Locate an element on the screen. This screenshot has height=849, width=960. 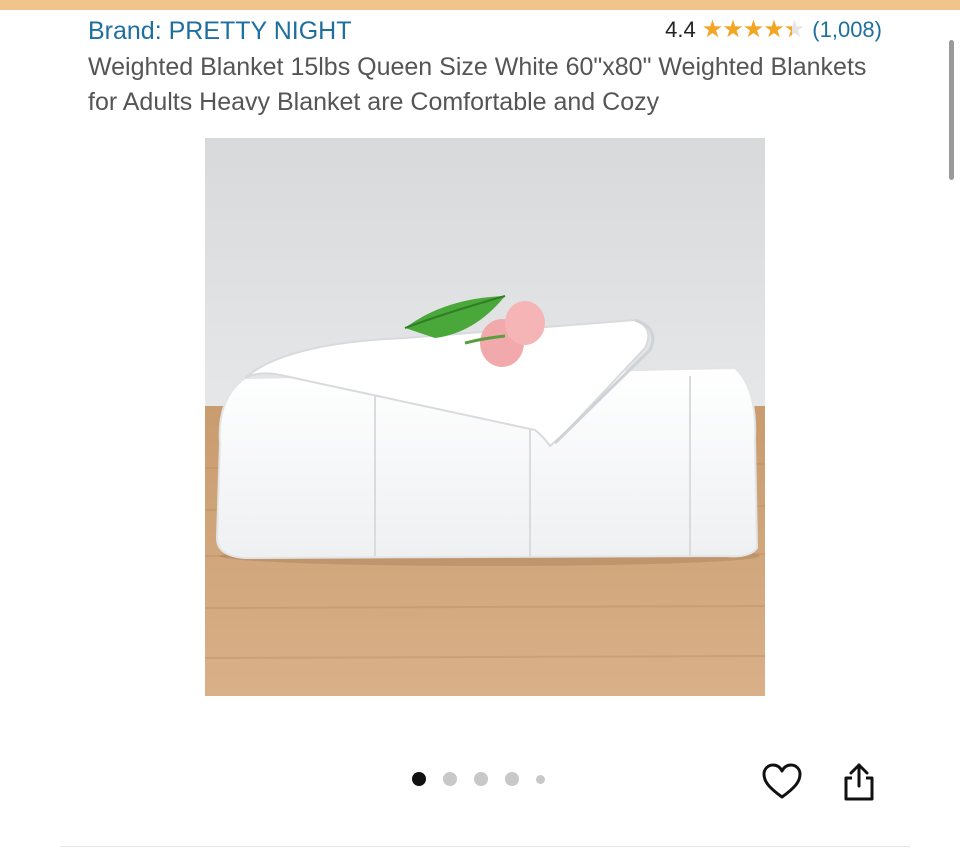
share-icon is located at coordinates (859, 782).